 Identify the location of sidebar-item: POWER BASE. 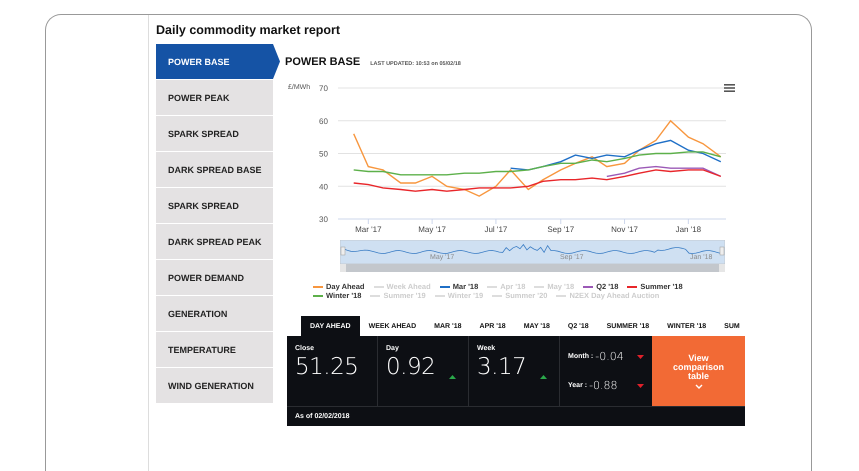
(218, 61).